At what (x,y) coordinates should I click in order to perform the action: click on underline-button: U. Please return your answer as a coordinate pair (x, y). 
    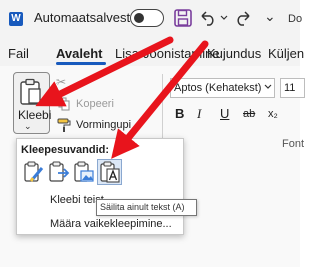
    Looking at the image, I should click on (224, 113).